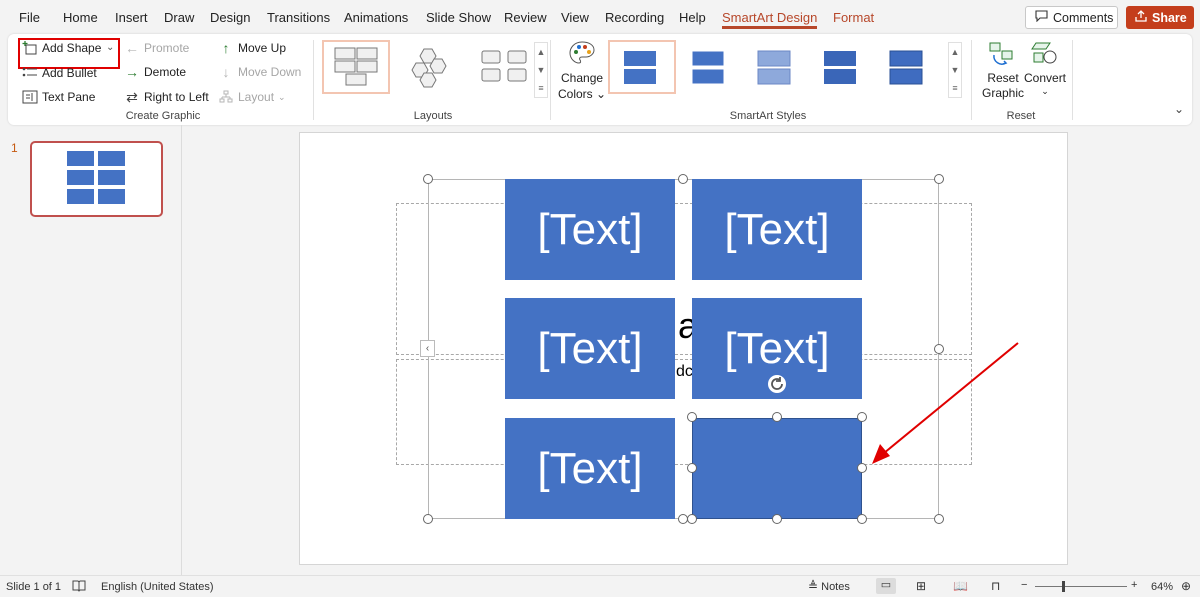  Describe the element at coordinates (1045, 54) in the screenshot. I see `convert-icon` at that location.